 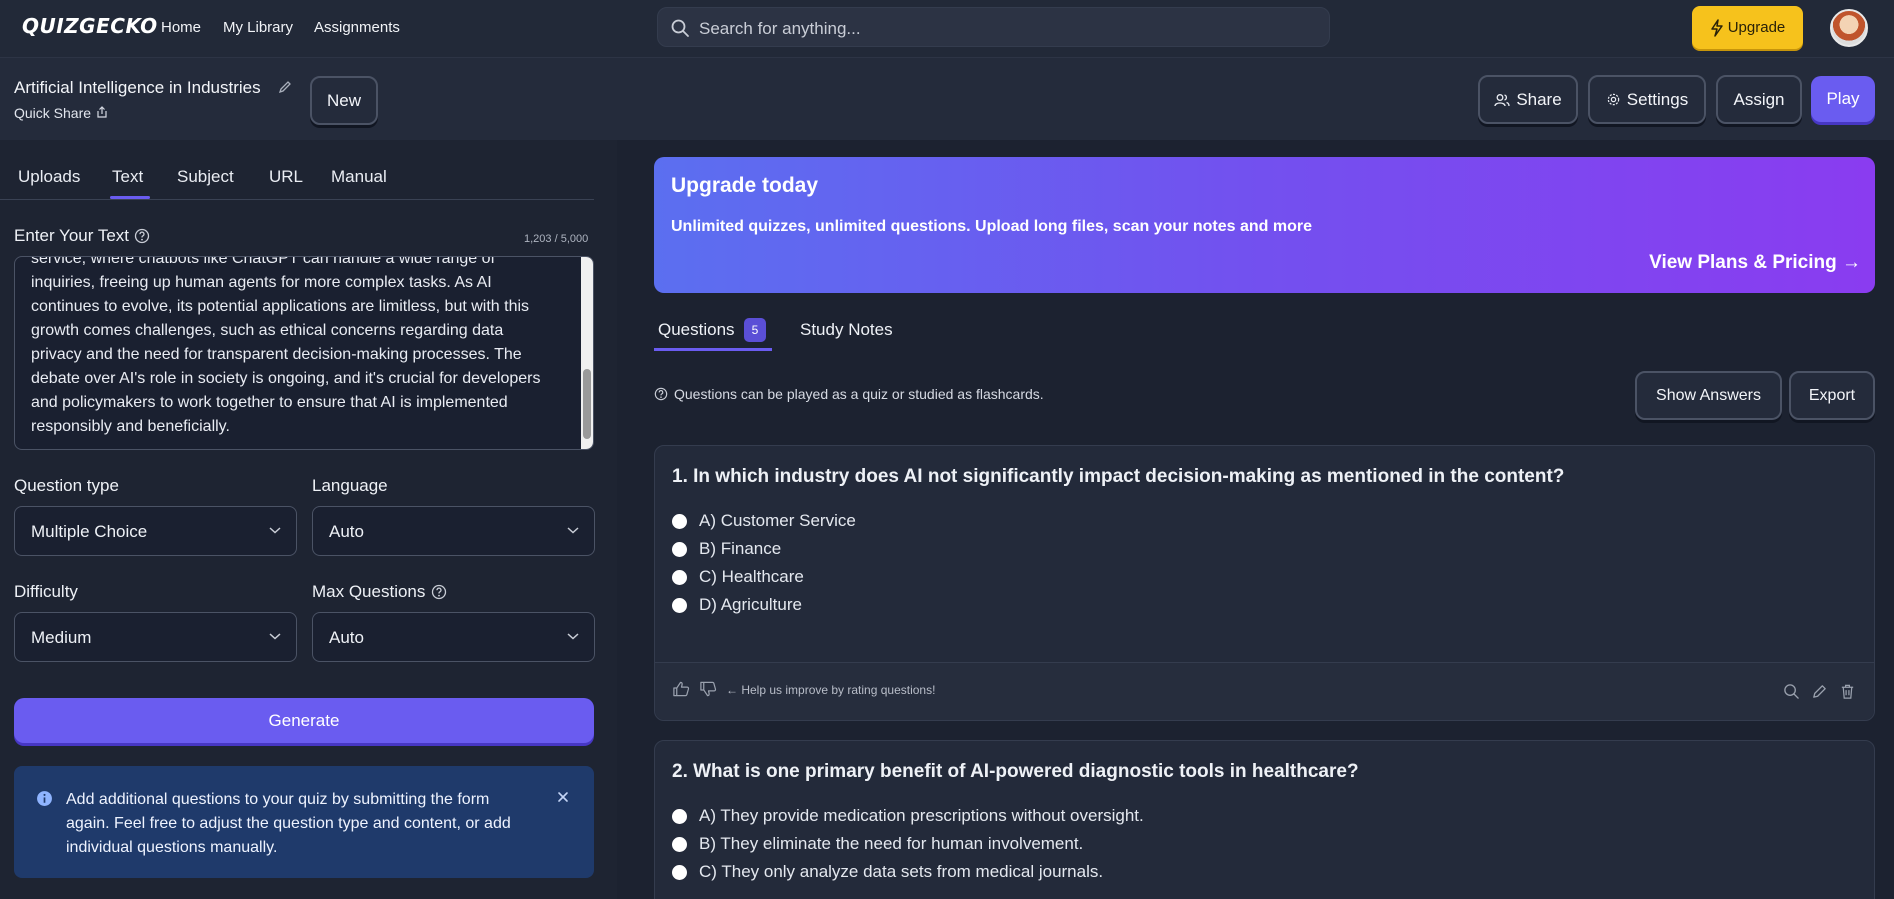 I want to click on upgrade-button: Upgrade, so click(x=1747, y=27).